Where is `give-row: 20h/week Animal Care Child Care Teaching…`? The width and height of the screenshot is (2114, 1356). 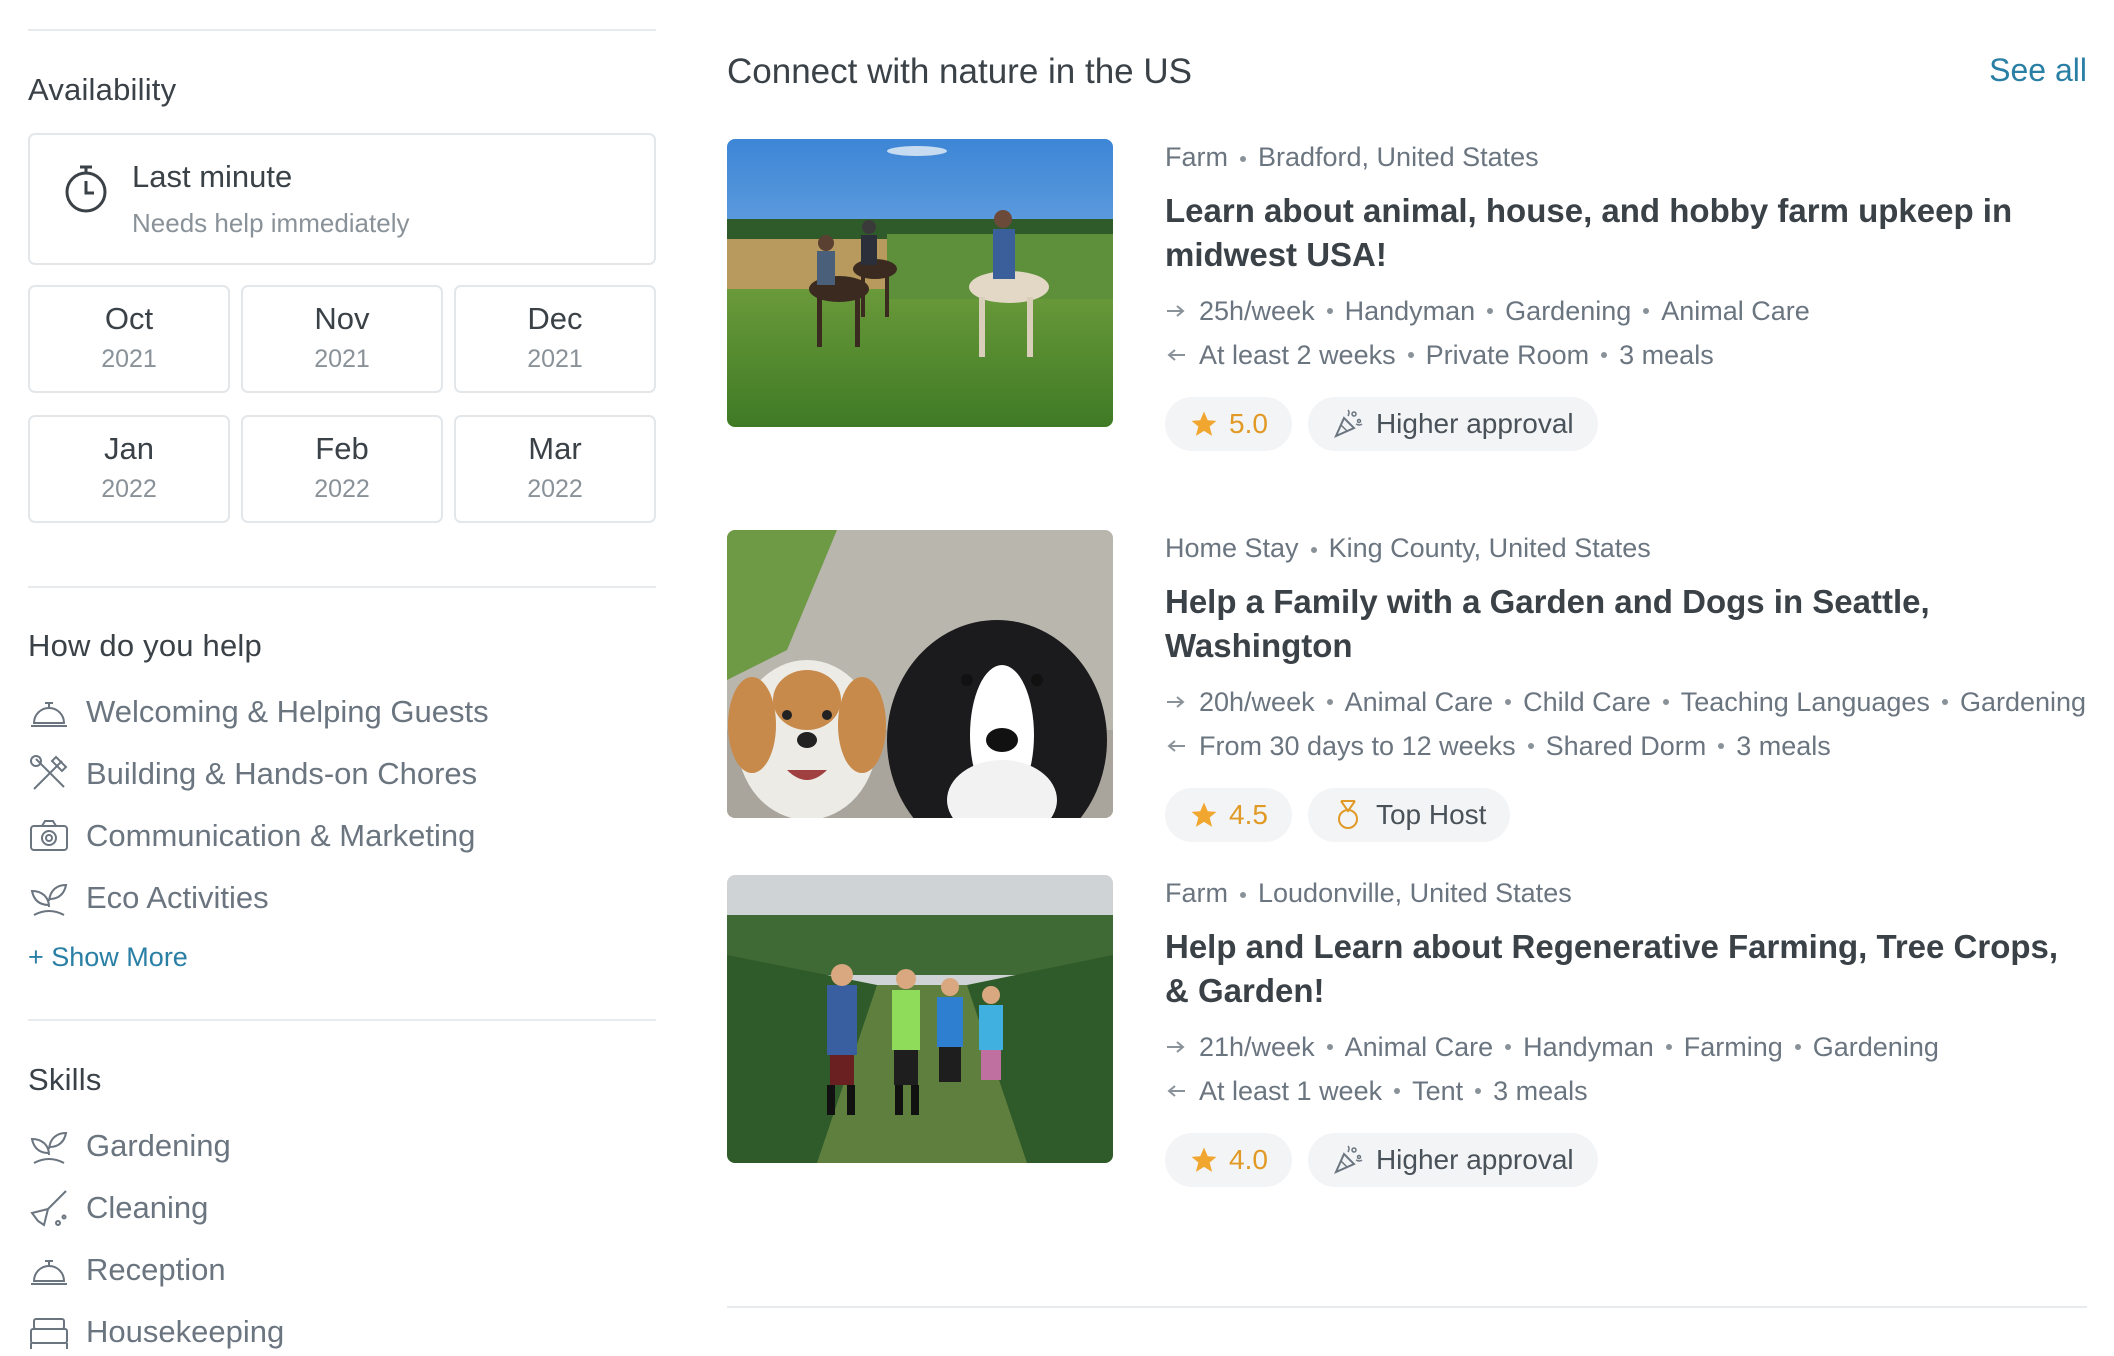
give-row: 20h/week Animal Care Child Care Teaching… is located at coordinates (1626, 702).